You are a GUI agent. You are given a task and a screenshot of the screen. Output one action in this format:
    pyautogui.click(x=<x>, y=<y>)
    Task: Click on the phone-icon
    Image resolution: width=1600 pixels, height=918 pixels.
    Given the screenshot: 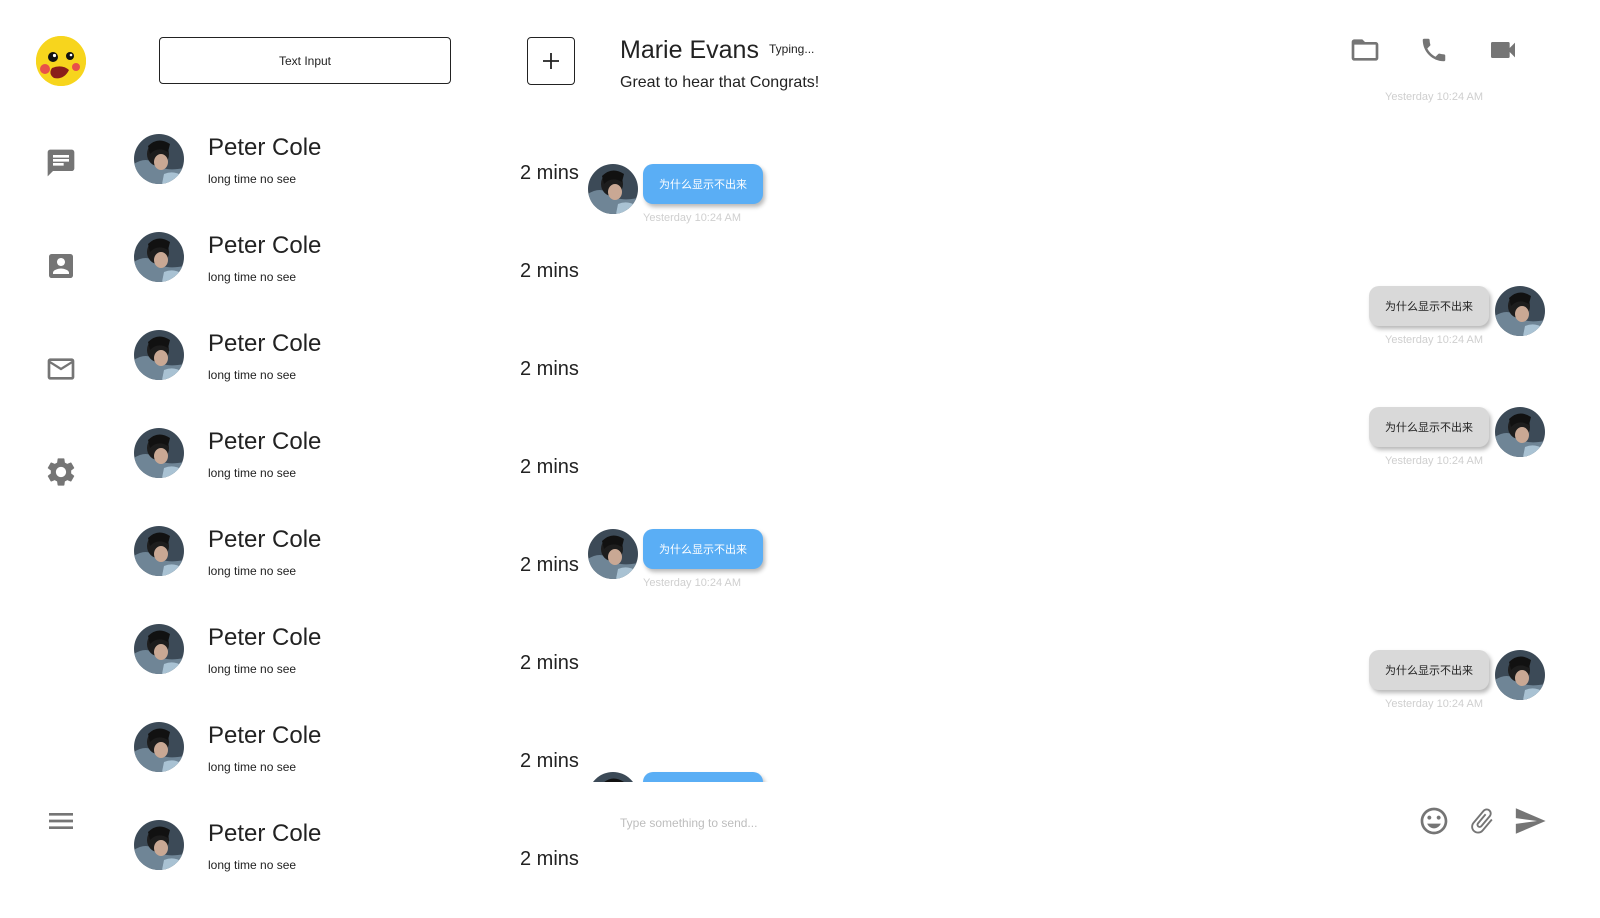 What is the action you would take?
    pyautogui.click(x=1434, y=50)
    